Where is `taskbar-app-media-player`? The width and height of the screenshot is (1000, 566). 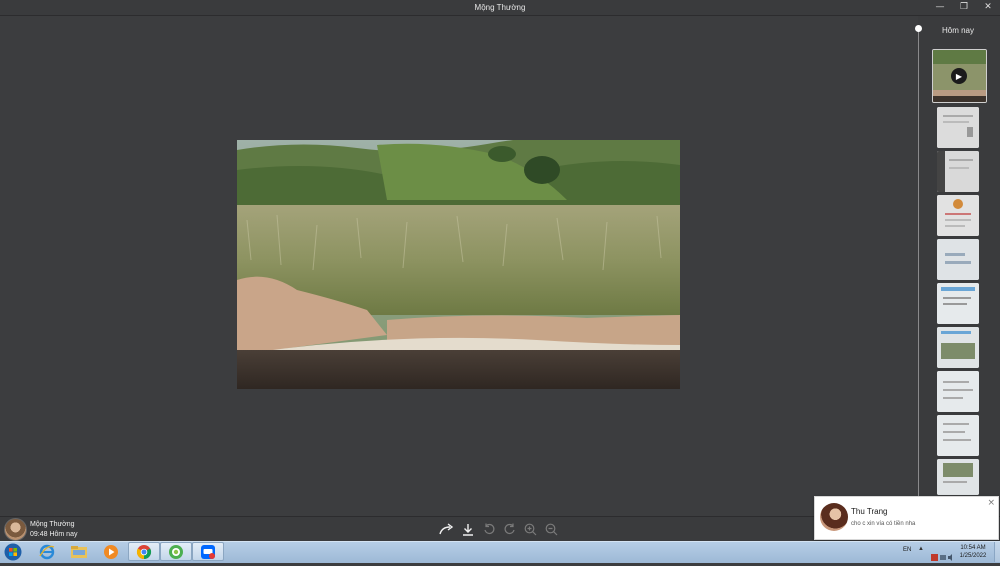
taskbar-app-media-player is located at coordinates (111, 551).